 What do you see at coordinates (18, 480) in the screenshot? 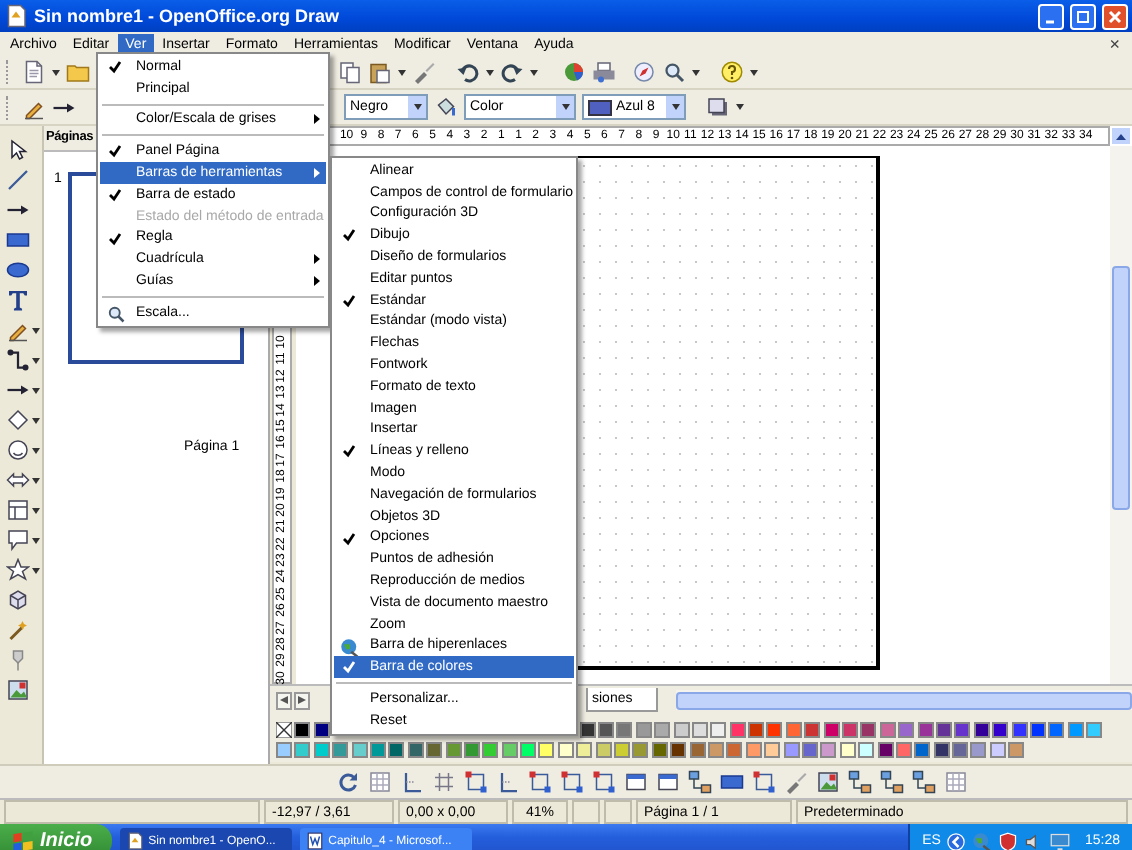
I see `doublearrow-icon` at bounding box center [18, 480].